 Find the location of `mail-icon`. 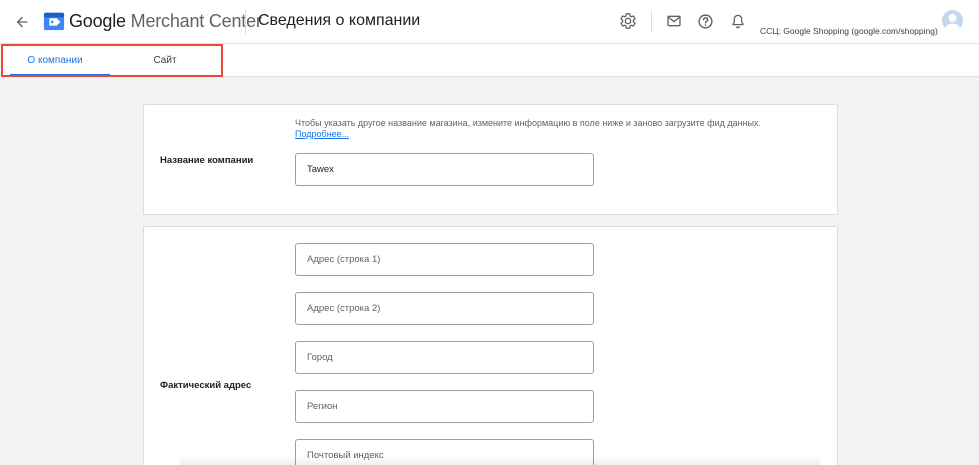

mail-icon is located at coordinates (674, 21).